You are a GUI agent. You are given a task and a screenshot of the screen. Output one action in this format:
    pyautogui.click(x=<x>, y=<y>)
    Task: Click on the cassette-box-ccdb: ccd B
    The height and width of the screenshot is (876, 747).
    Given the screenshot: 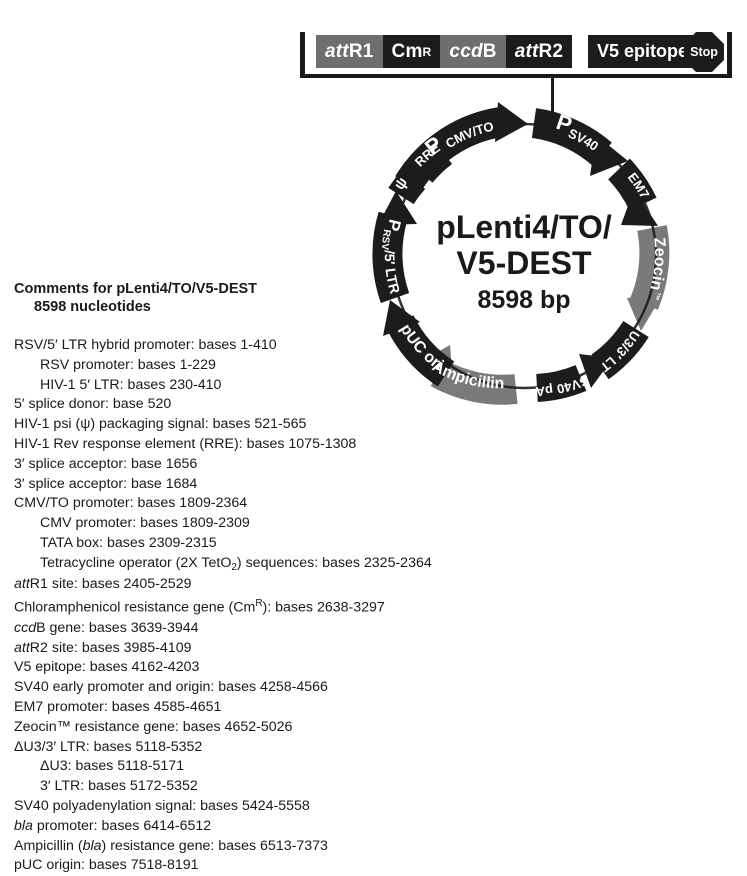 What is the action you would take?
    pyautogui.click(x=473, y=51)
    